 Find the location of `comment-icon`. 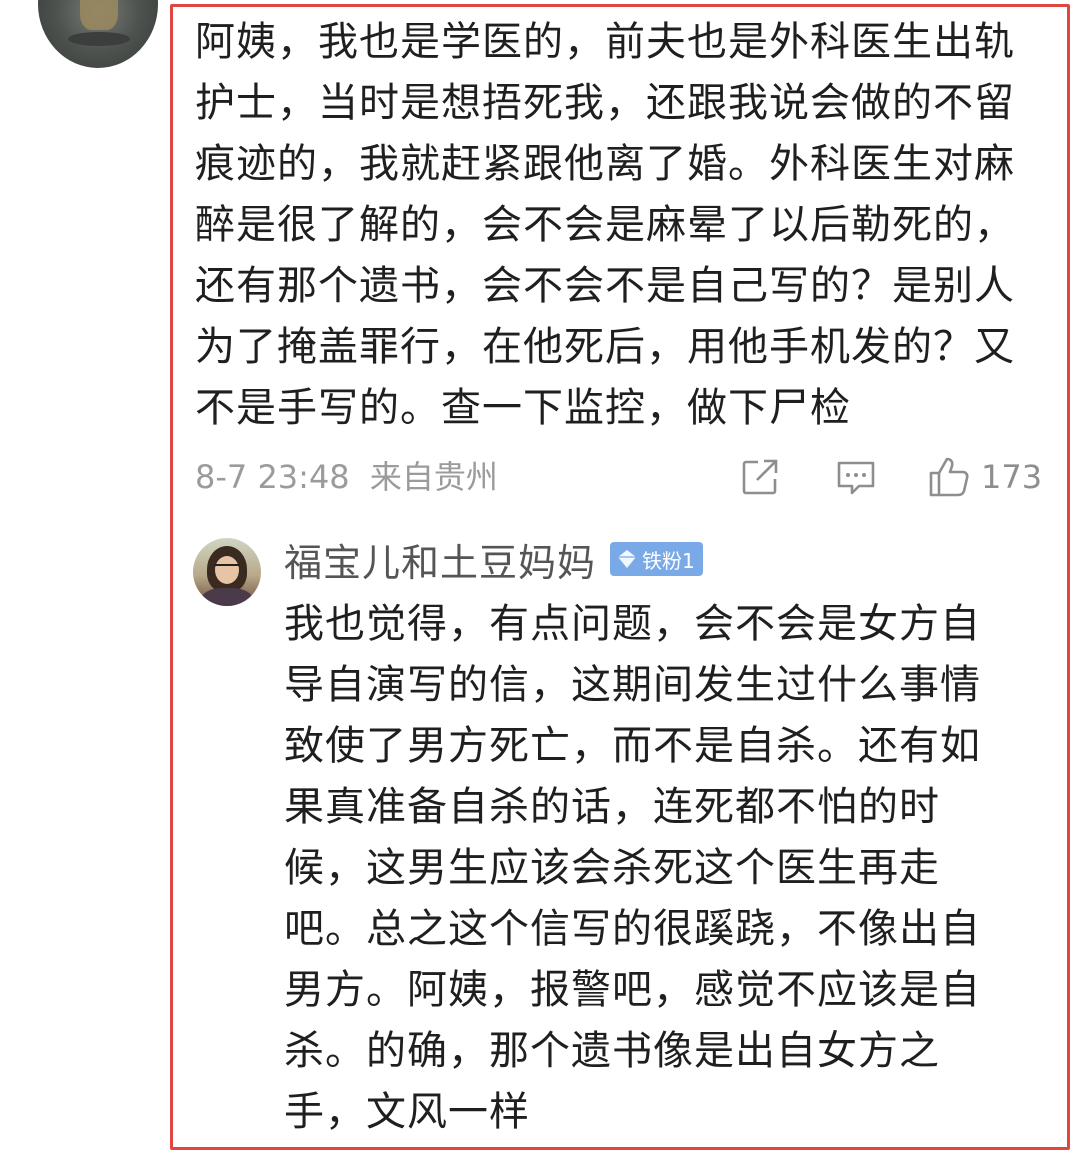

comment-icon is located at coordinates (856, 478).